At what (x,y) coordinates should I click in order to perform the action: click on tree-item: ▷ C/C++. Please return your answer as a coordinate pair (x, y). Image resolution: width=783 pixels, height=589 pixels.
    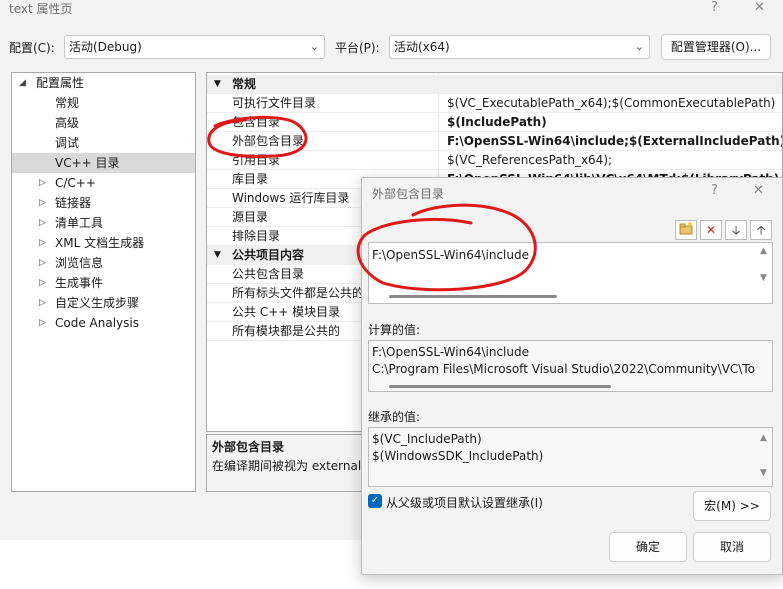
    Looking at the image, I should click on (103, 183).